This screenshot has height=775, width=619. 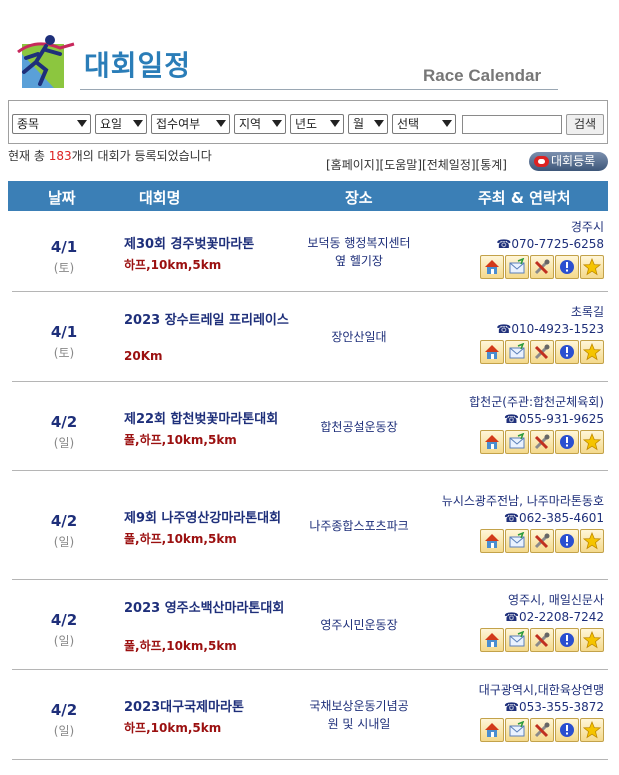 I want to click on column-header-name: 대회명, so click(x=160, y=198).